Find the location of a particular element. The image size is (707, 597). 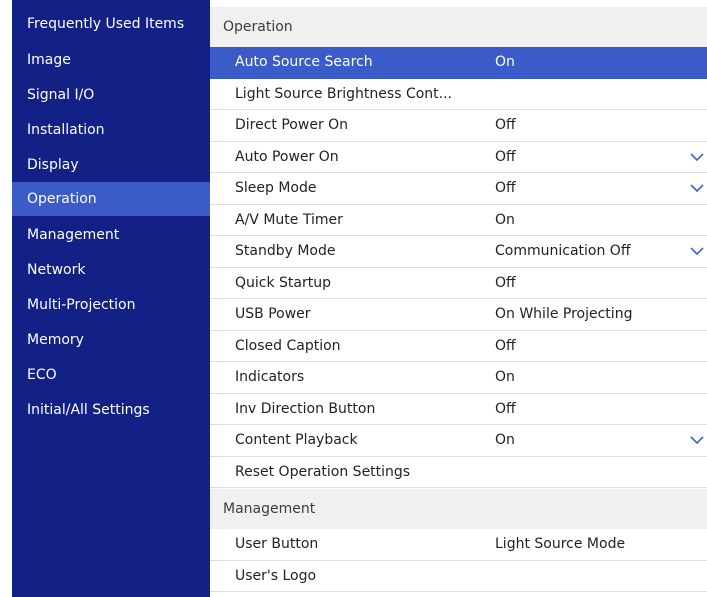

setting-label: Indicators is located at coordinates (270, 377).